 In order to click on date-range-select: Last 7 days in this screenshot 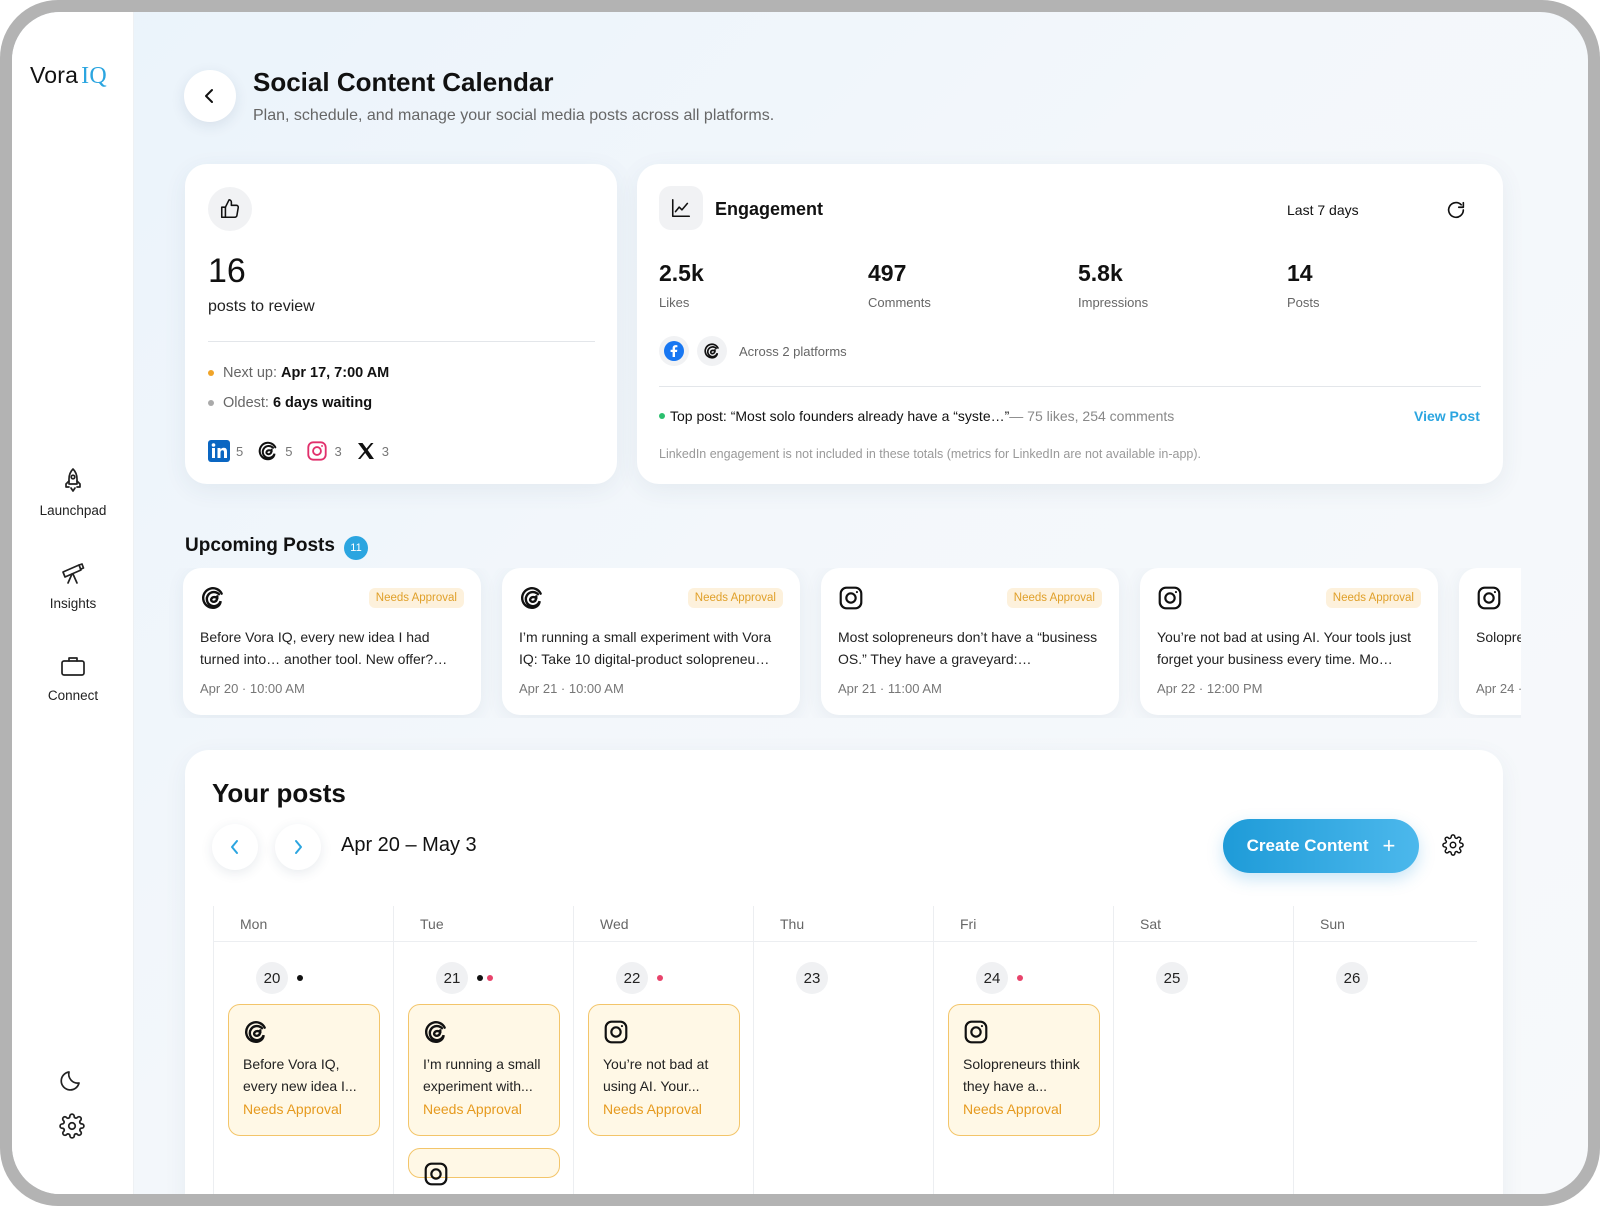, I will do `click(1323, 210)`.